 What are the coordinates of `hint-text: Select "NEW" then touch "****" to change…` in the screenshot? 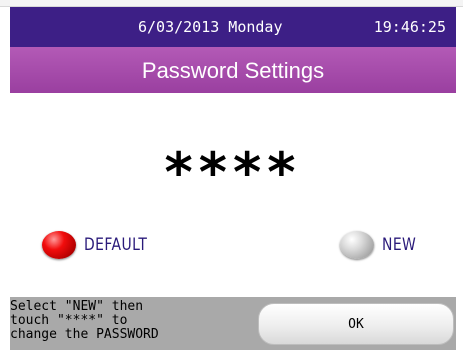 It's located at (130, 321).